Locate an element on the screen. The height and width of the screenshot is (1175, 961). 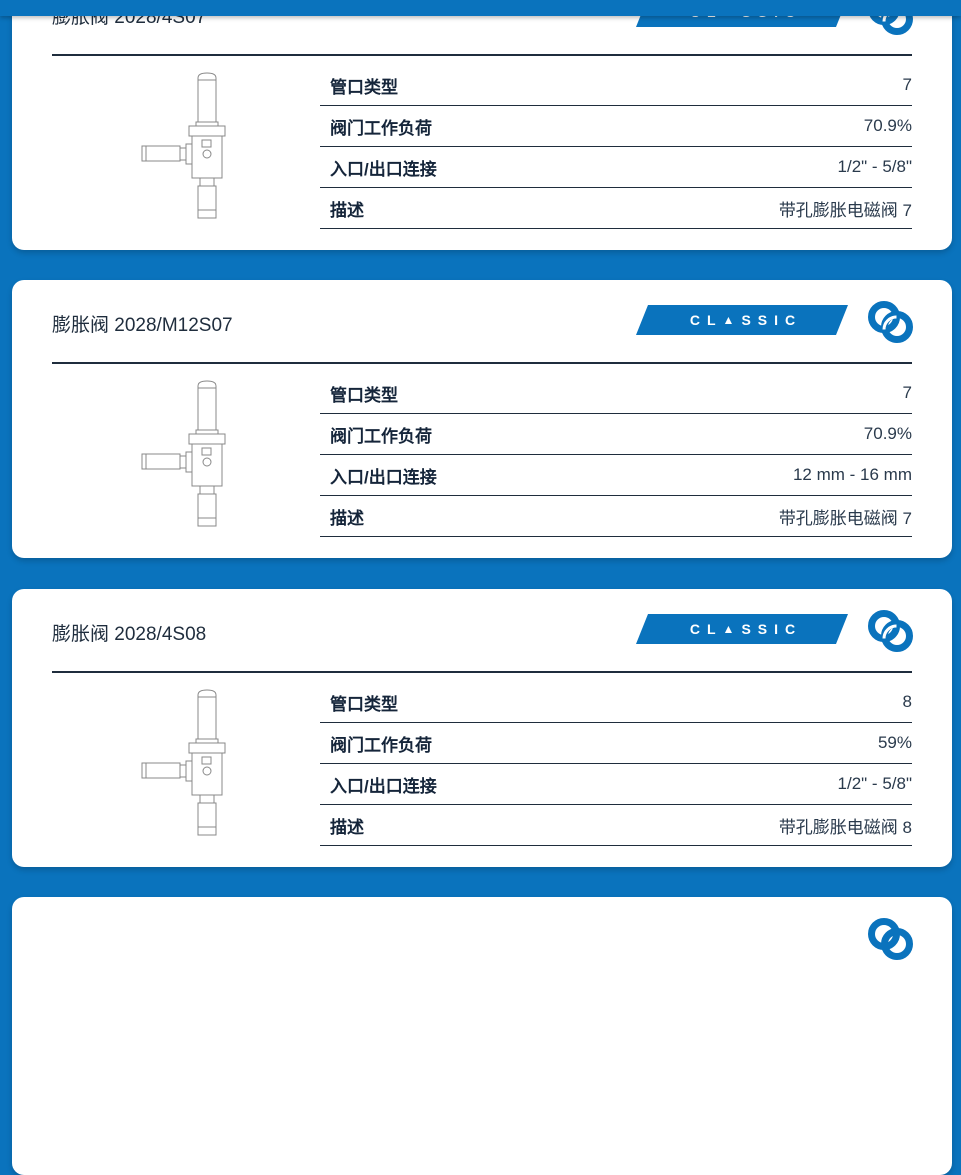
product-title: 膨胀阀 2028/M12S07 is located at coordinates (142, 323).